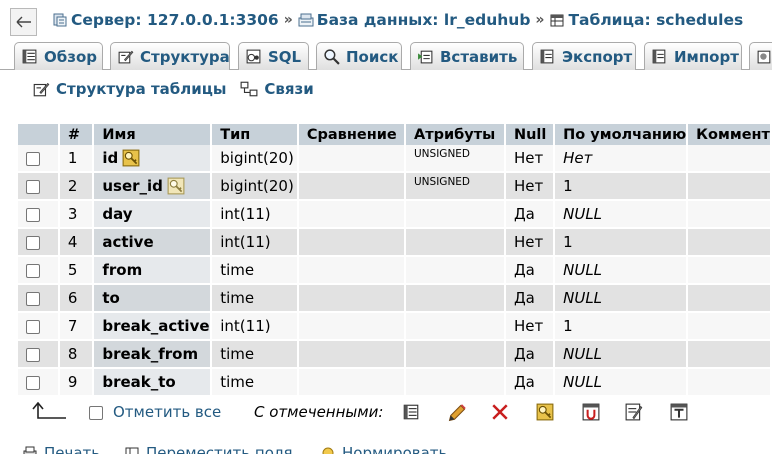  What do you see at coordinates (165, 20) in the screenshot?
I see `breadcrumb-server: Сервер: 127.0.0.1:3306` at bounding box center [165, 20].